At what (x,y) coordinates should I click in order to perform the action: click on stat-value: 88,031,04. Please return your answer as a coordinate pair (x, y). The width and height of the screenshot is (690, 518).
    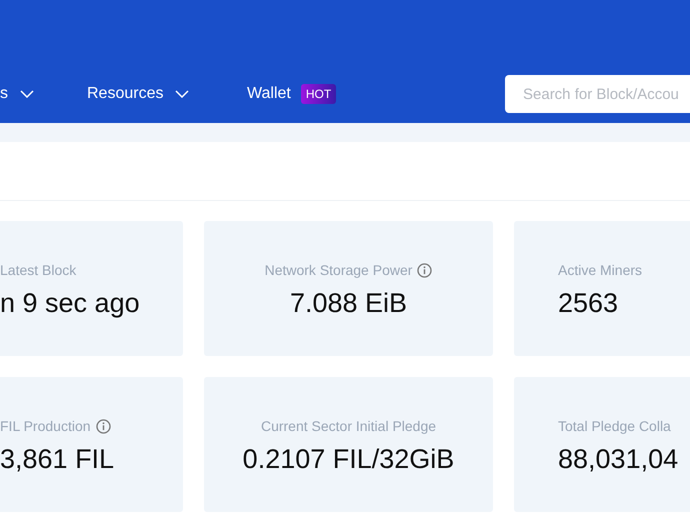
    Looking at the image, I should click on (618, 459).